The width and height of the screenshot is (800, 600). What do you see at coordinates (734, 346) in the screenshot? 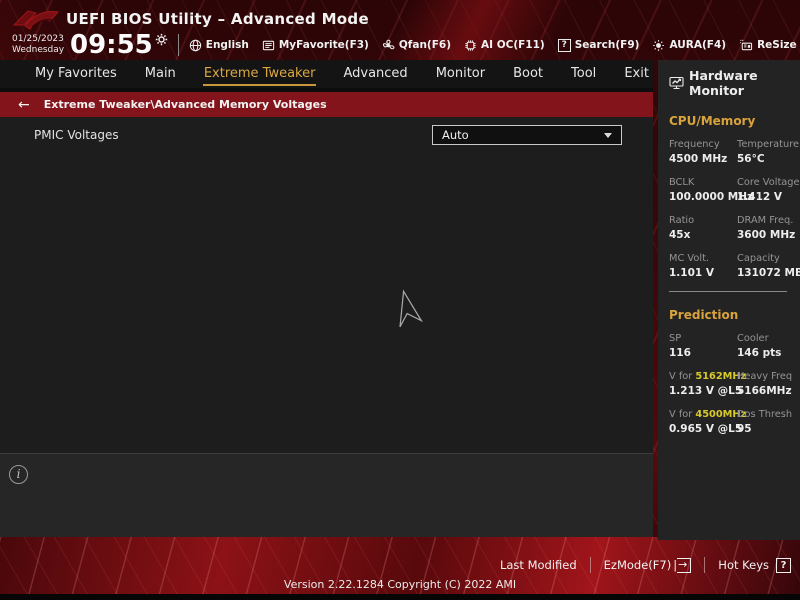
I see `hm-row-sp-cooler: SP 116 Cooler 146 pts` at bounding box center [734, 346].